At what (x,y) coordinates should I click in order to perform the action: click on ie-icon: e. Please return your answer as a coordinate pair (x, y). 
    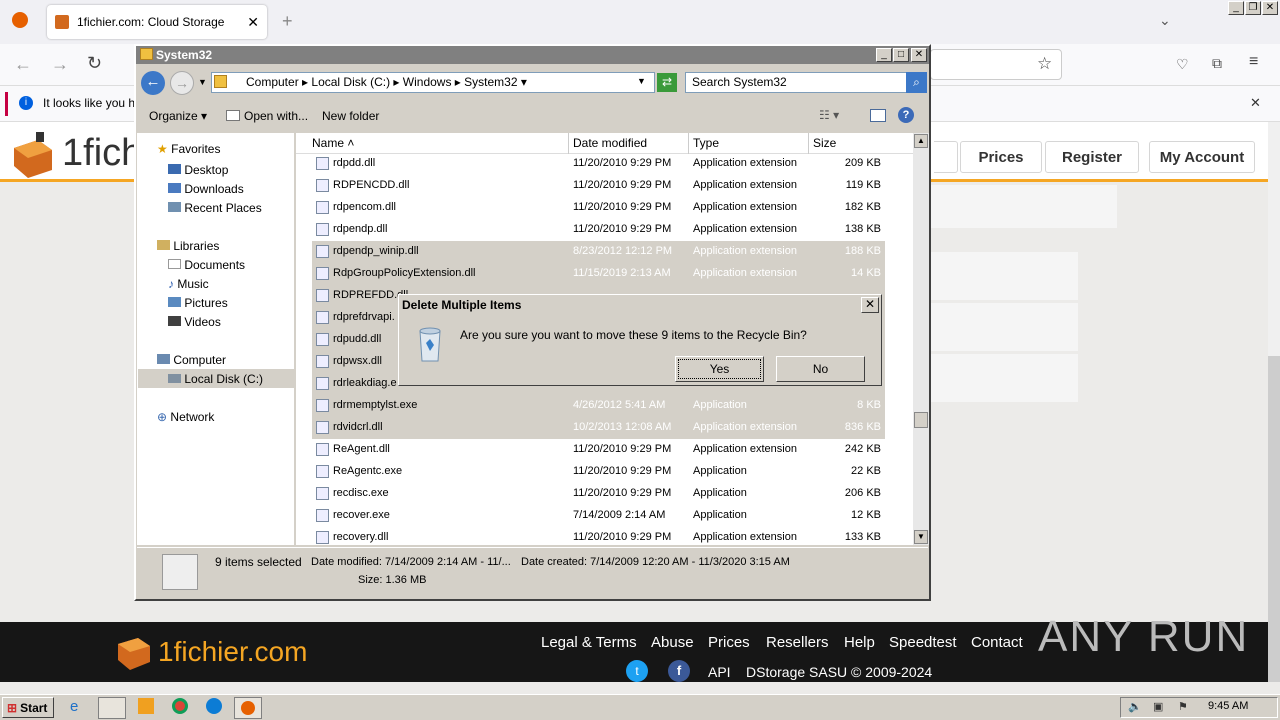
    Looking at the image, I should click on (80, 707).